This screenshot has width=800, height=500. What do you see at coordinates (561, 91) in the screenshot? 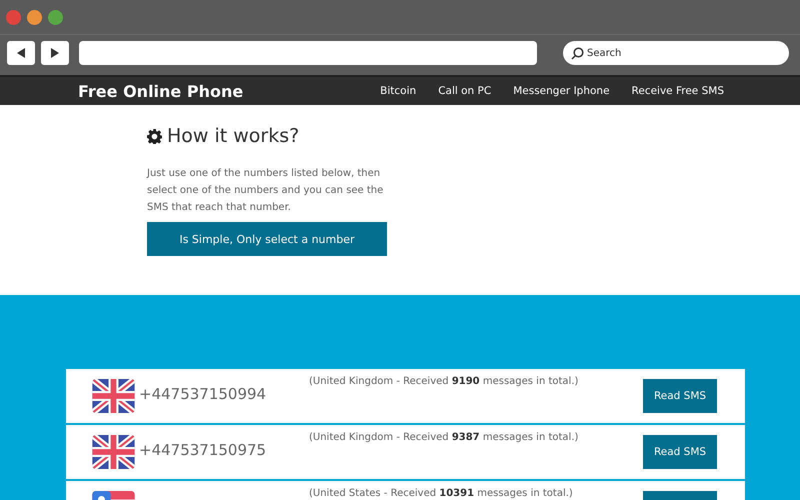
I see `nav-link: Messenger Iphone` at bounding box center [561, 91].